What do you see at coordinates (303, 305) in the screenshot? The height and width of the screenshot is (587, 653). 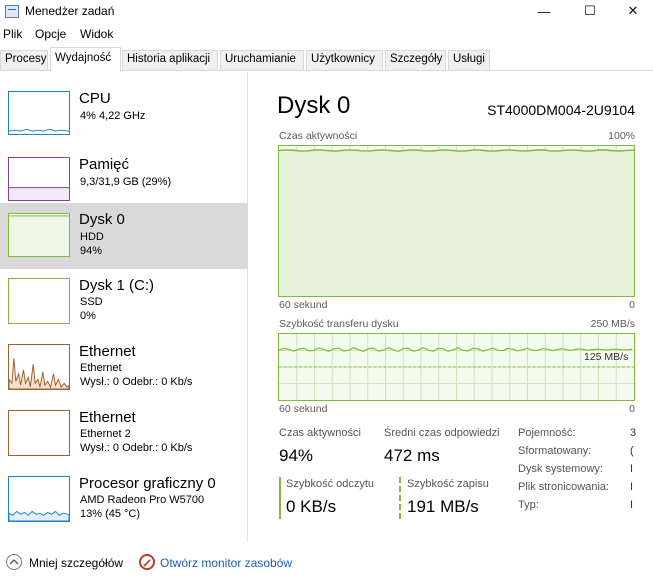 I see `active-time-graph-duration: 60 sekund` at bounding box center [303, 305].